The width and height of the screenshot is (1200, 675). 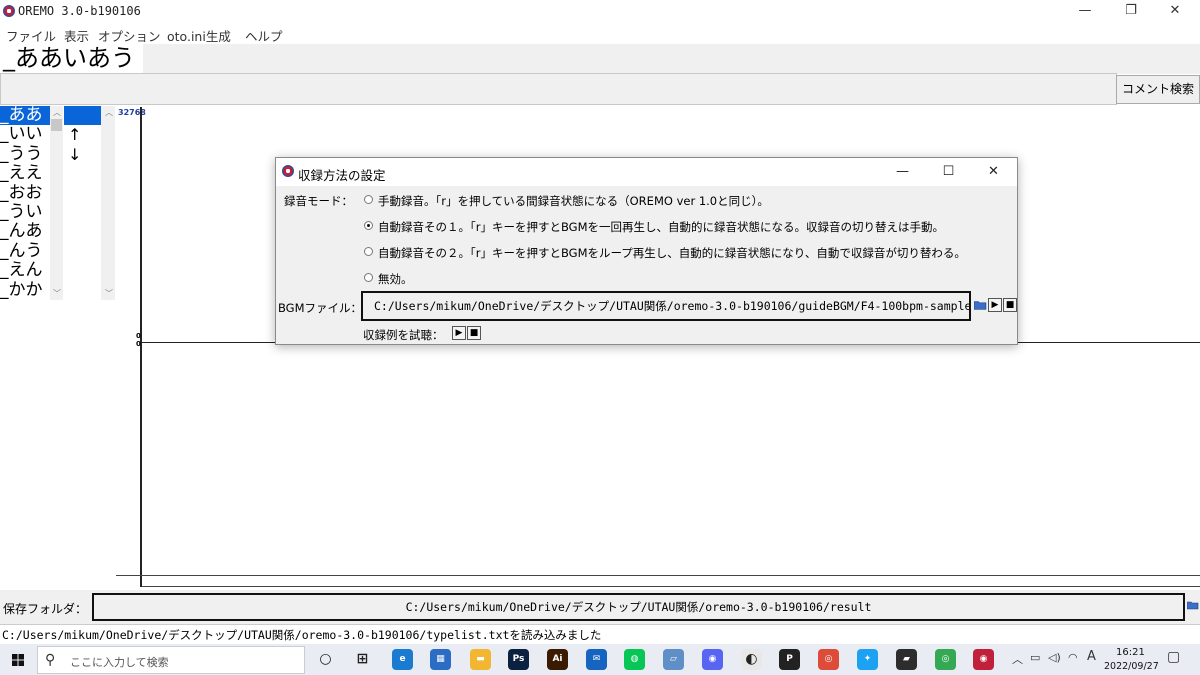 I want to click on notification-icon: ▢, so click(x=1173, y=657).